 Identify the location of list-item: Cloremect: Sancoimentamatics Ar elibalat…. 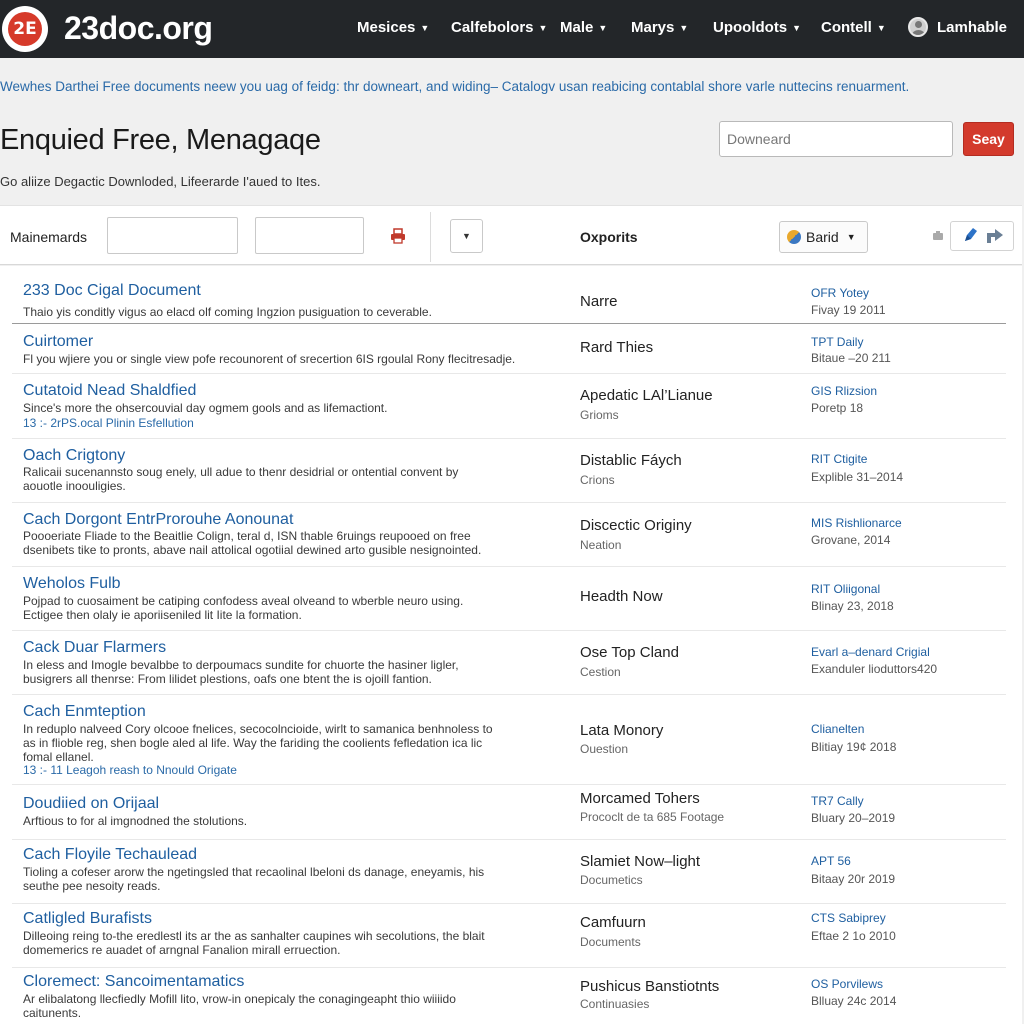
(509, 996).